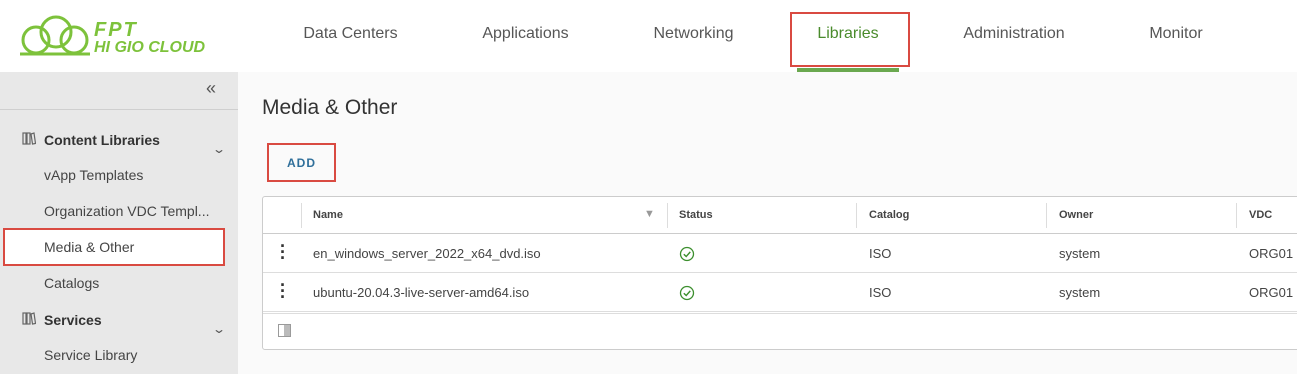 This screenshot has width=1297, height=374. I want to click on sidebar-group-content-libraries: Content Libraries, so click(91, 139).